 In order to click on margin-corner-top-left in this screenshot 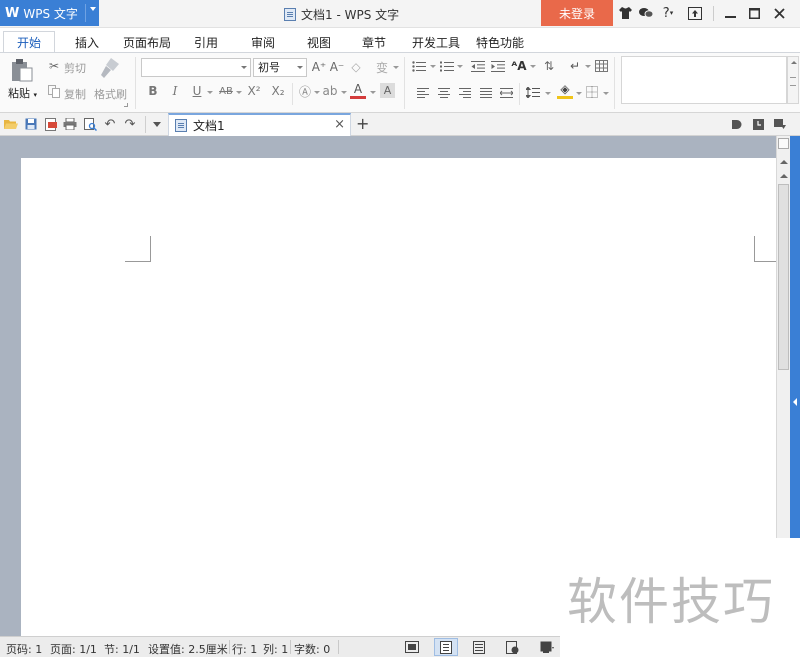, I will do `click(138, 249)`.